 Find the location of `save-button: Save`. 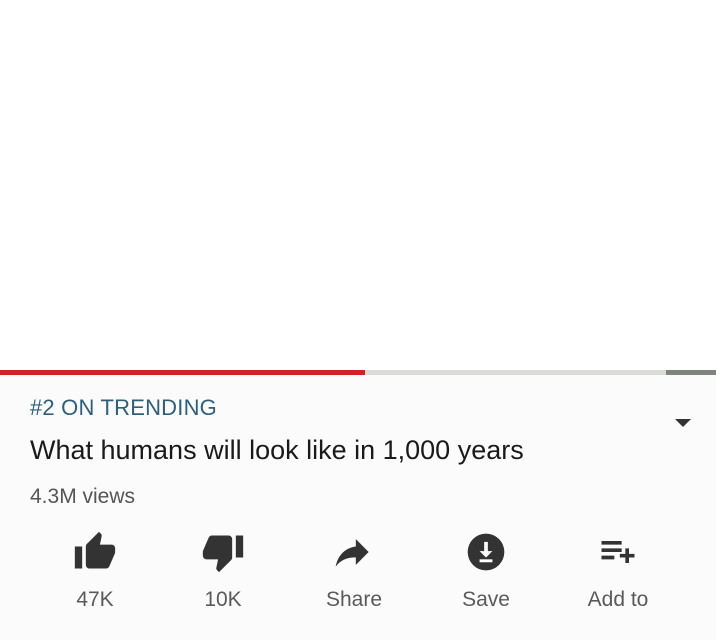

save-button: Save is located at coordinates (486, 575).